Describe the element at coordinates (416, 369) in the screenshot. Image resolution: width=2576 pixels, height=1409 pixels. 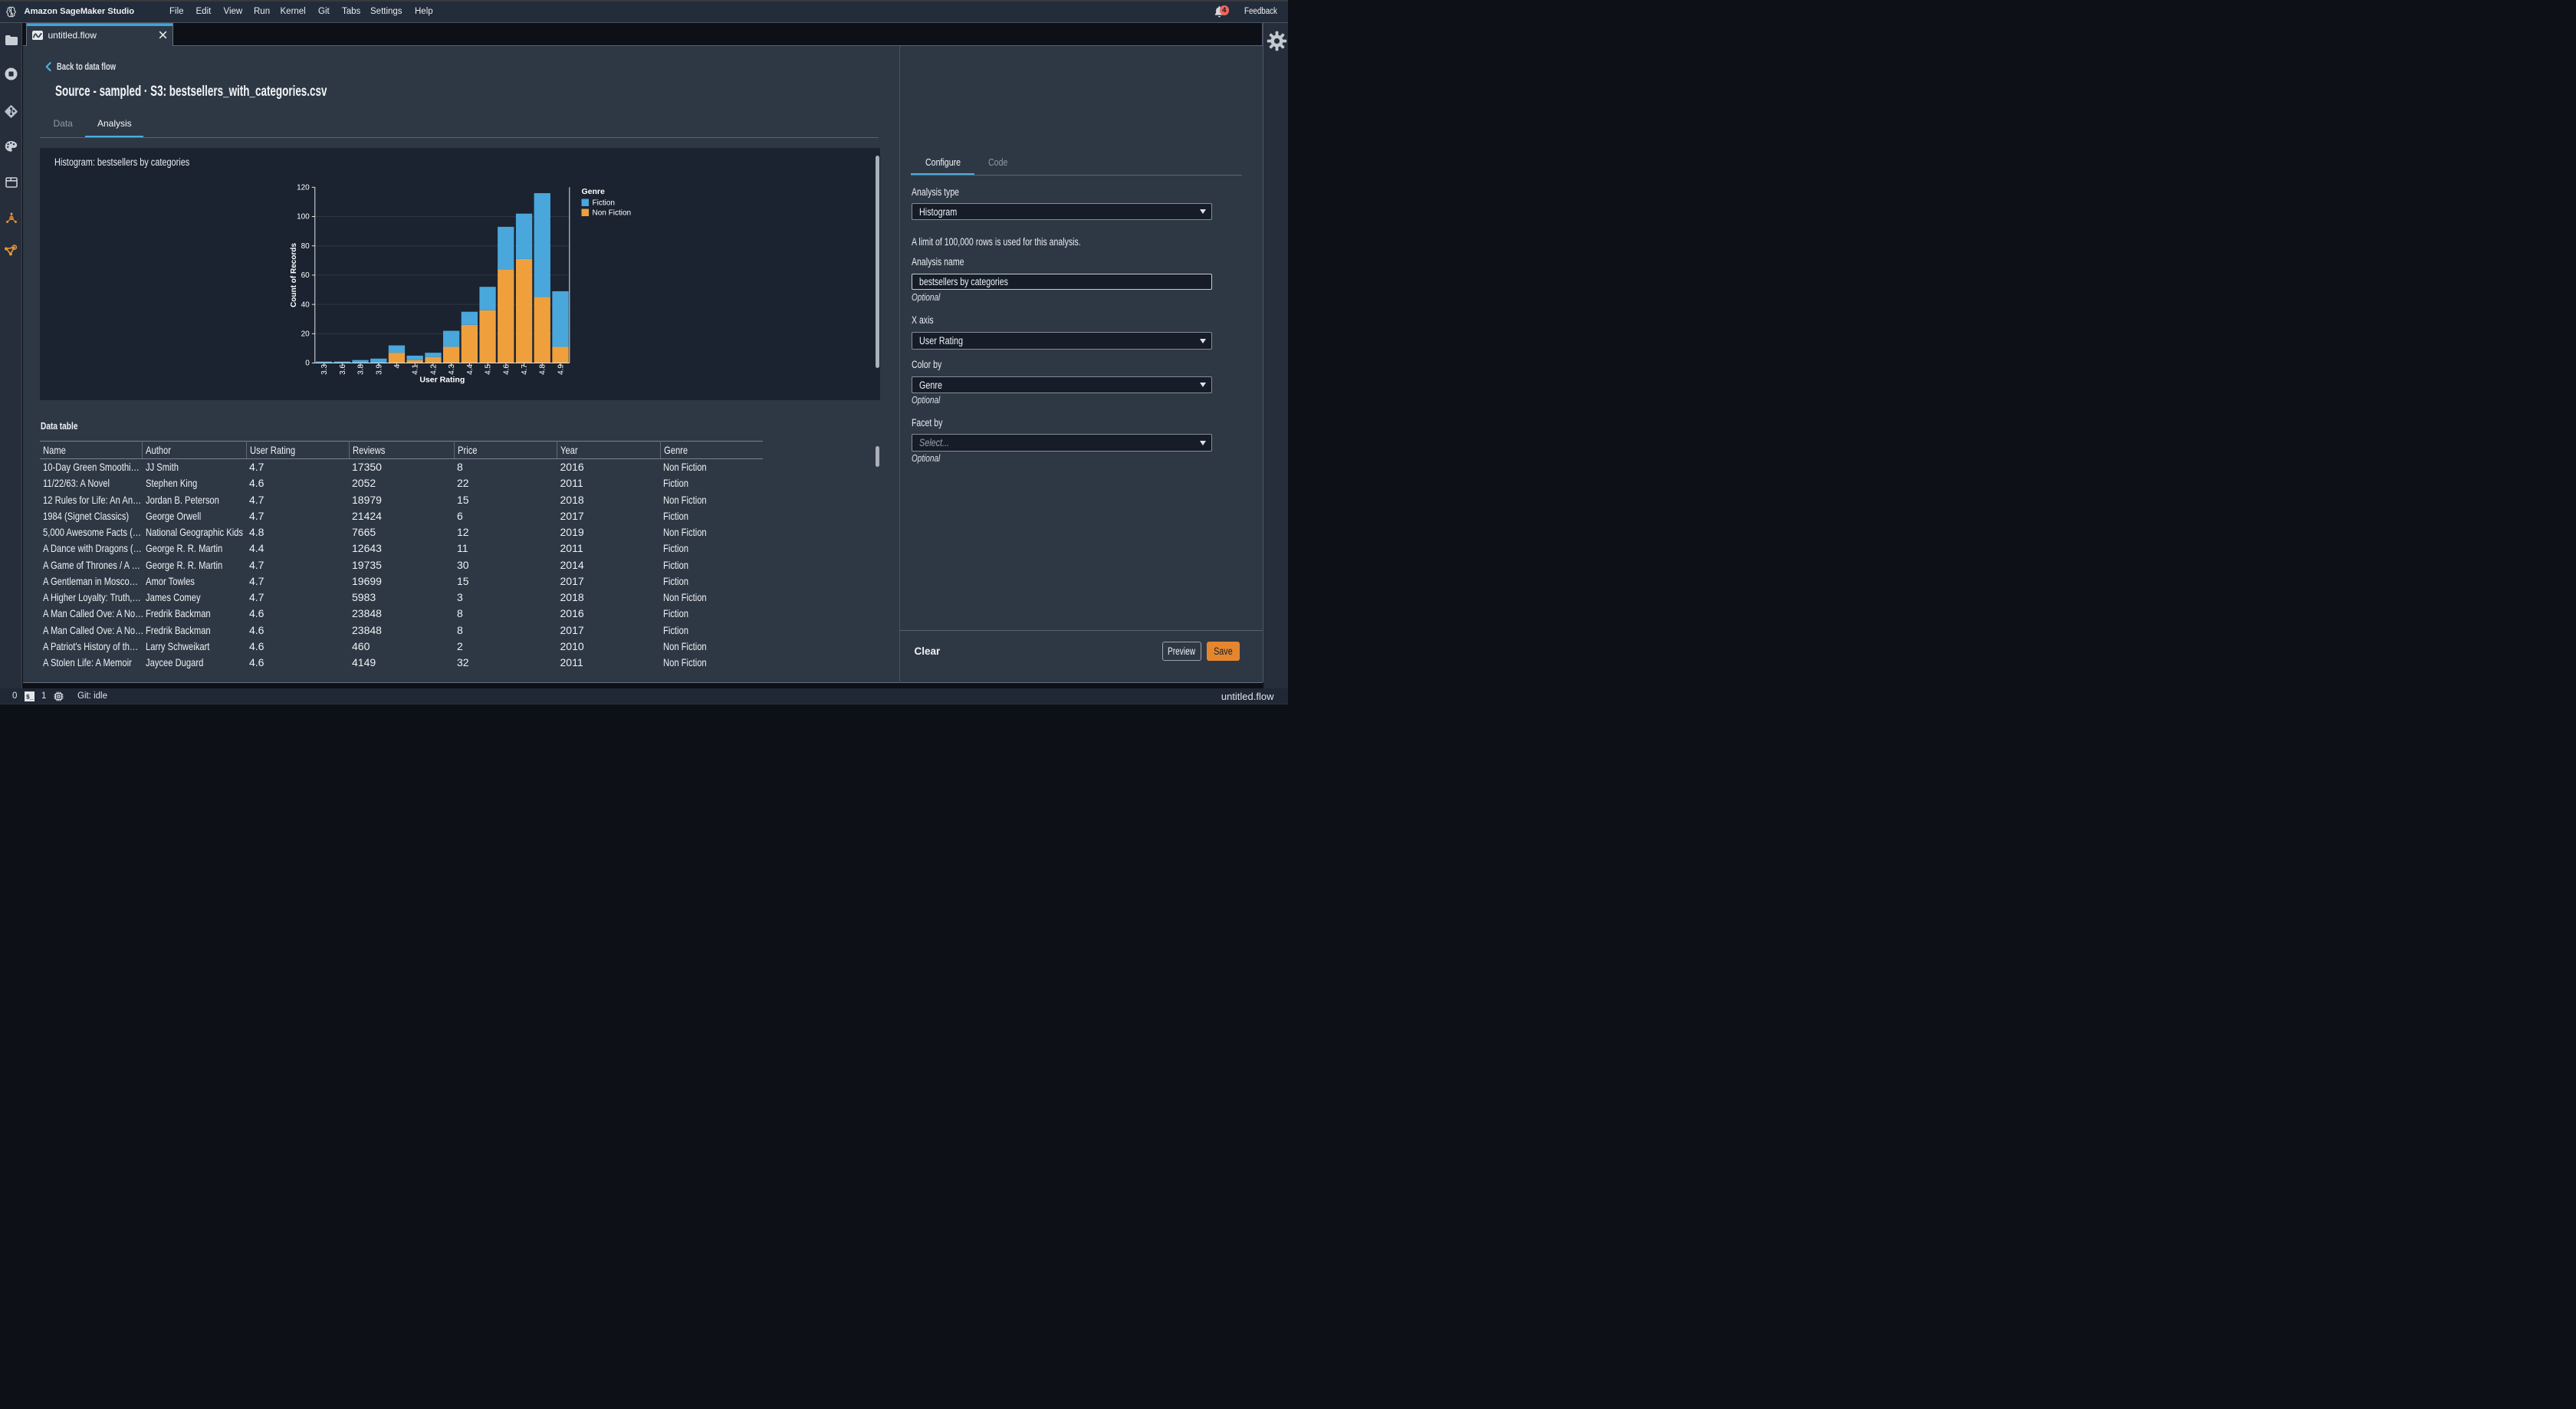
I see `svg-text: 4.1` at that location.